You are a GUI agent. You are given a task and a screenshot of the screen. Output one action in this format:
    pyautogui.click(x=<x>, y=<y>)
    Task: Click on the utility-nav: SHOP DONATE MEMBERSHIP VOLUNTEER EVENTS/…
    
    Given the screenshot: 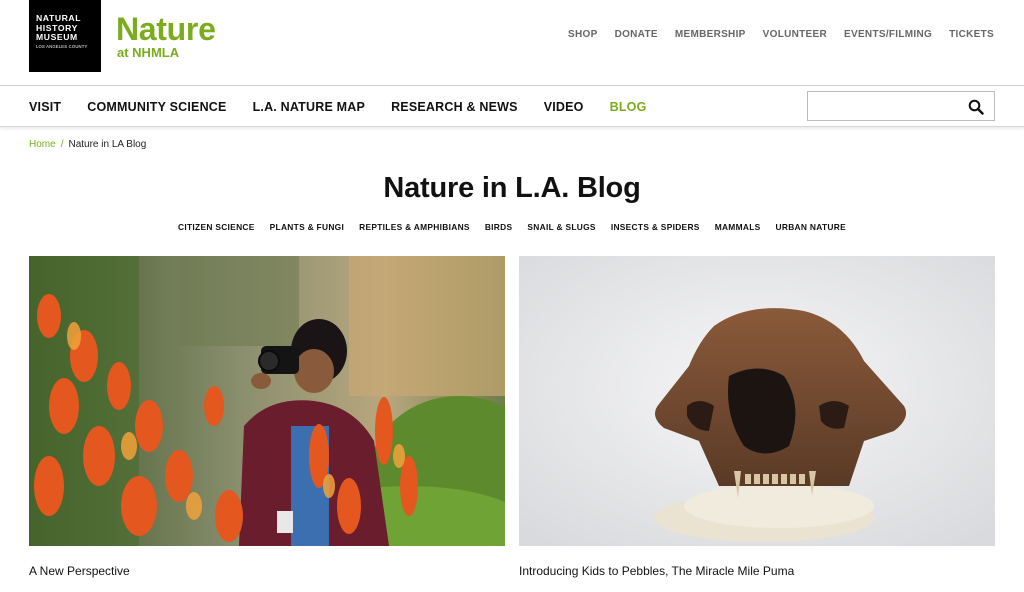 What is the action you would take?
    pyautogui.click(x=781, y=34)
    